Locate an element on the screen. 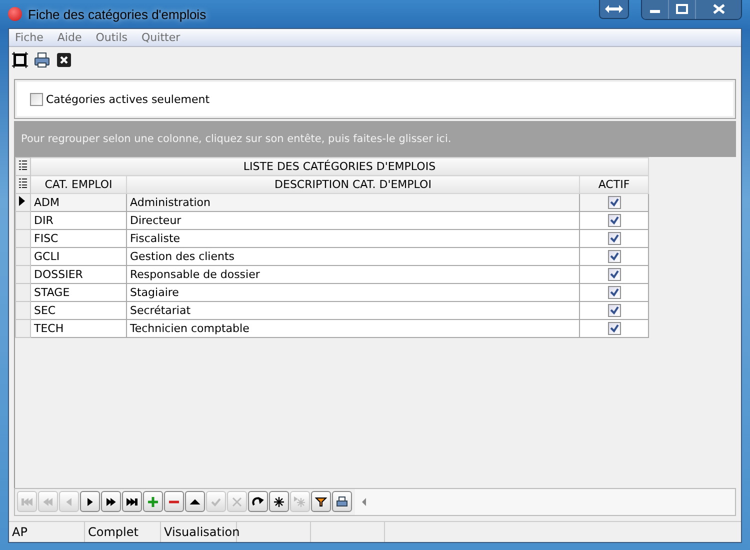  cancel-icon is located at coordinates (237, 502).